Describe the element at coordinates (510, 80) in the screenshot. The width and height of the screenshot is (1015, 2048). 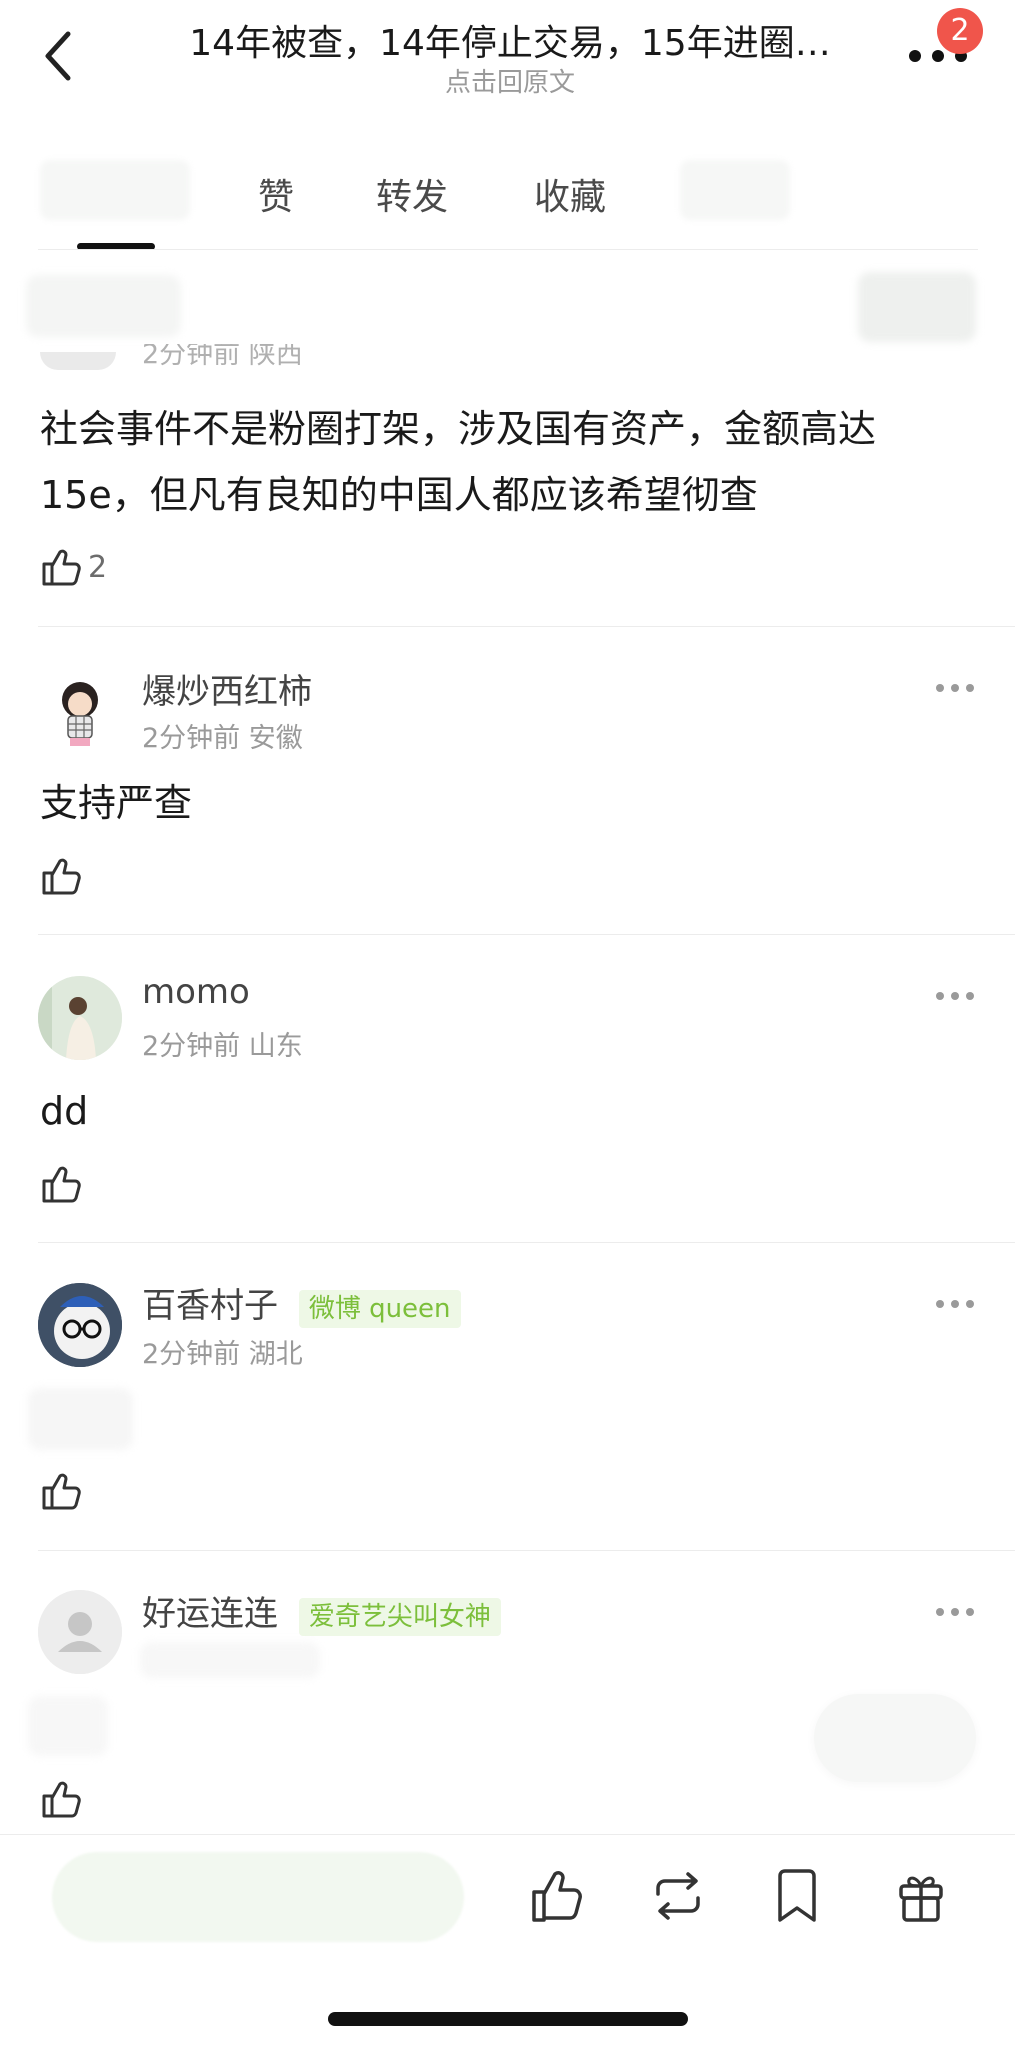
I see `back-to-original-link: 点击回原文` at that location.